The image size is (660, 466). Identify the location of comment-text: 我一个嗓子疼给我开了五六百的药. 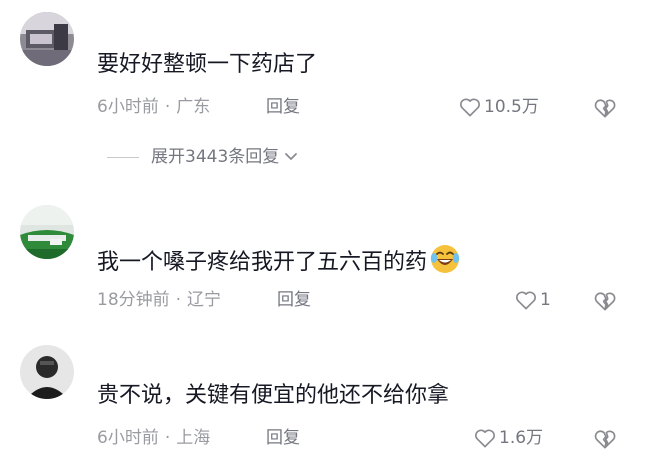
(279, 263).